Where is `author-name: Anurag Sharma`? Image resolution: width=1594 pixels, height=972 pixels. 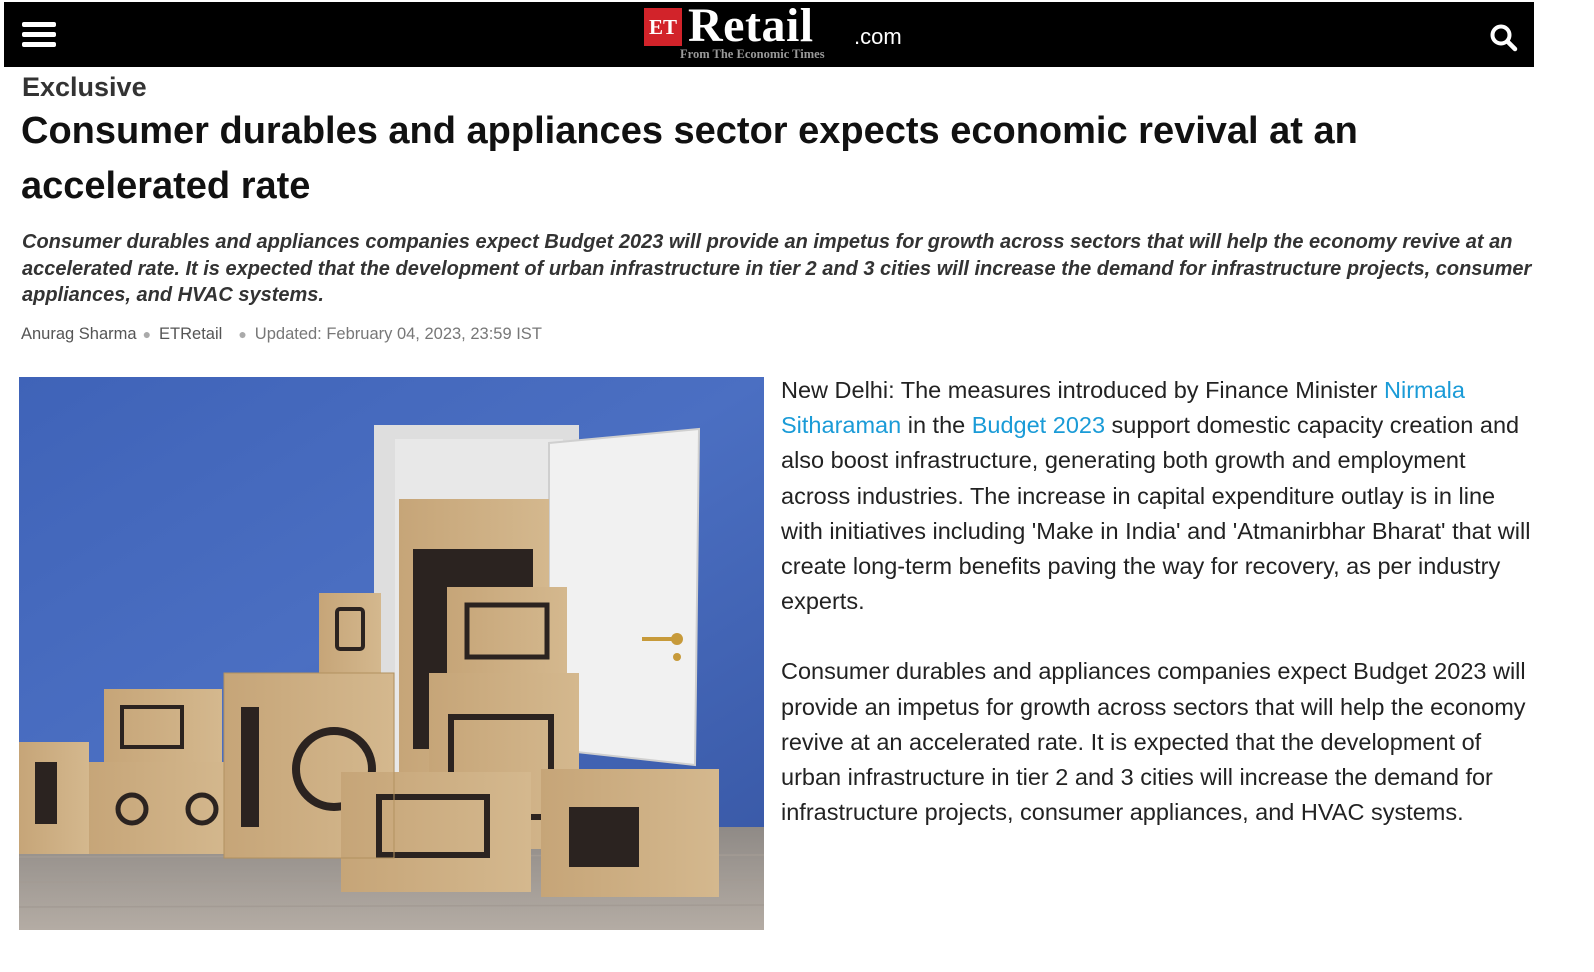 author-name: Anurag Sharma is located at coordinates (79, 334).